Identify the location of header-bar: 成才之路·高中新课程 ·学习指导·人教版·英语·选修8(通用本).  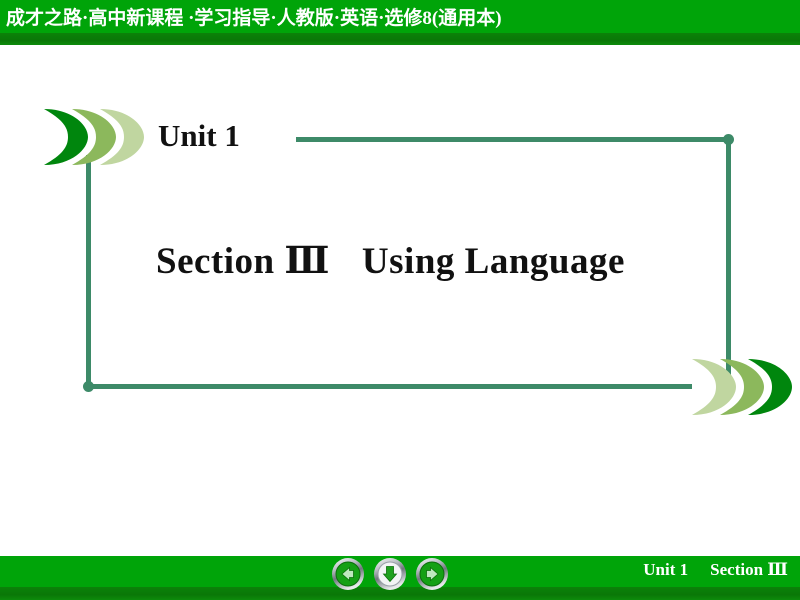
(400, 22).